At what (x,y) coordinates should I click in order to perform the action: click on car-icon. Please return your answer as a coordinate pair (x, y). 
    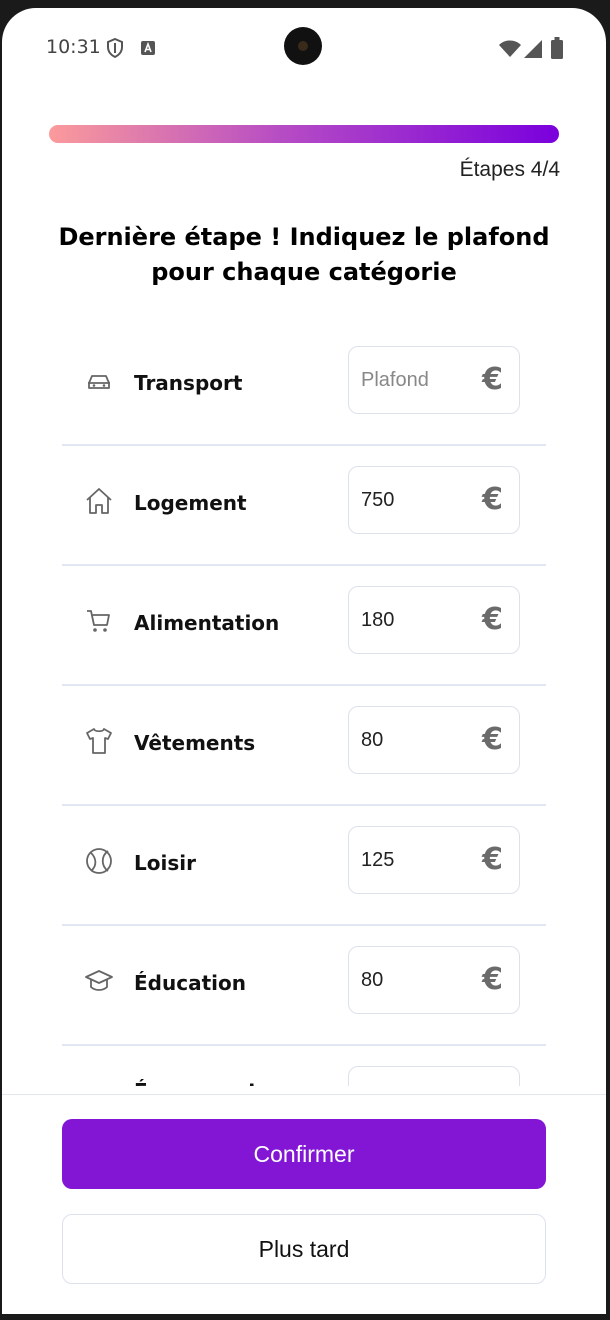
    Looking at the image, I should click on (99, 382).